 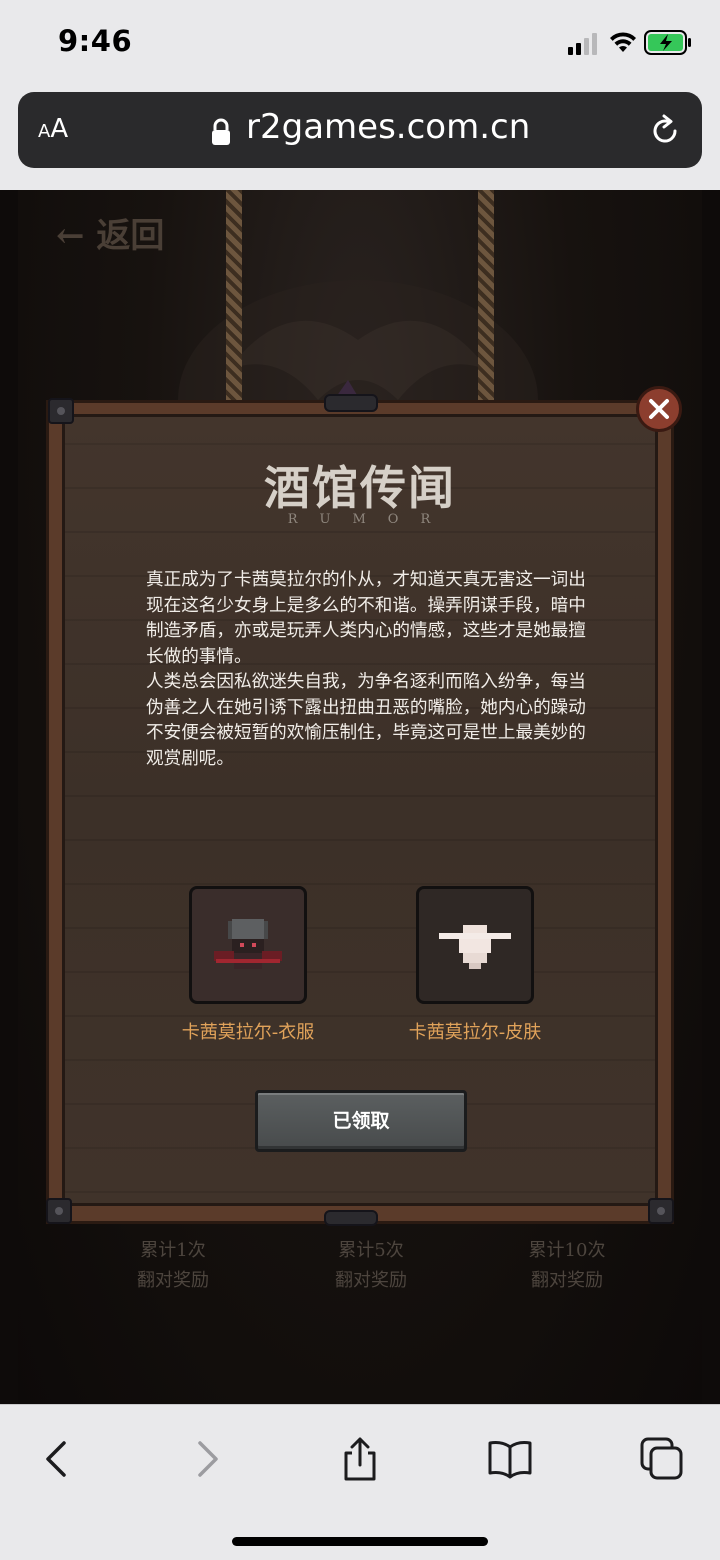 What do you see at coordinates (510, 1459) in the screenshot?
I see `bookmarks-icon` at bounding box center [510, 1459].